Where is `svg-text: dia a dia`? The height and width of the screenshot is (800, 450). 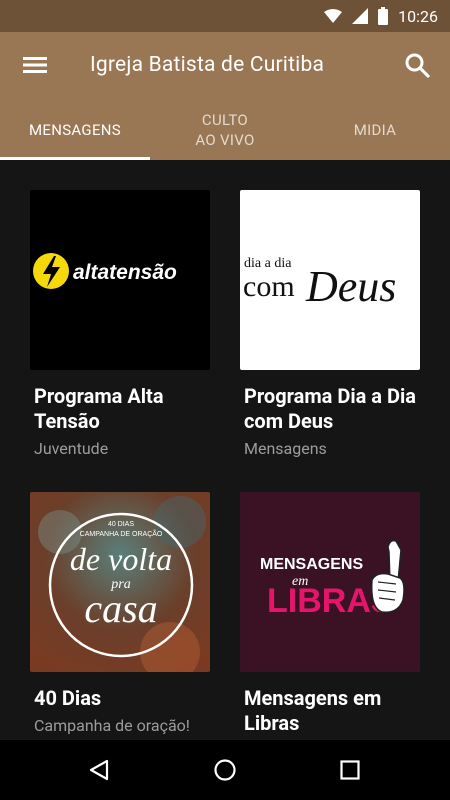
svg-text: dia a dia is located at coordinates (268, 263).